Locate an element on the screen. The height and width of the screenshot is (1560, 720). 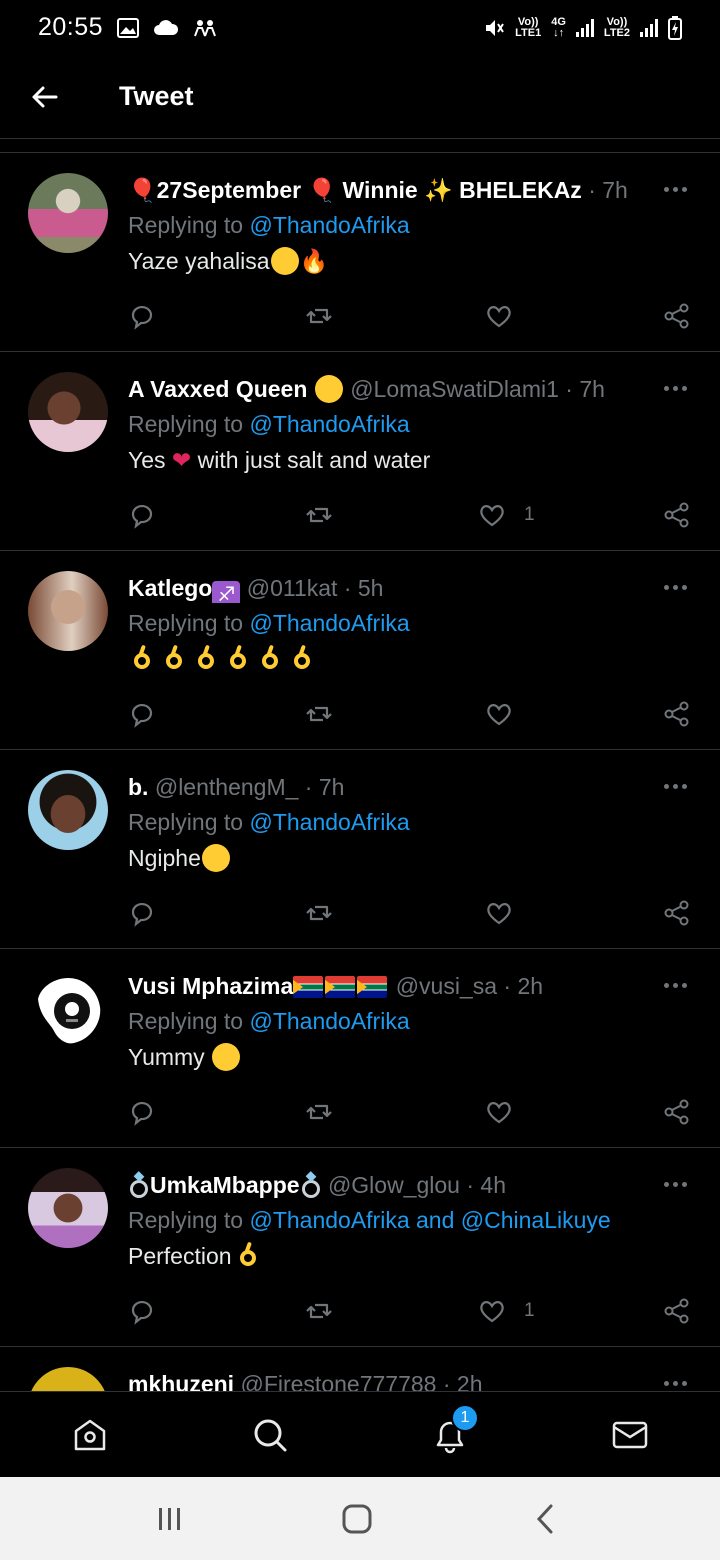
home-button is located at coordinates (357, 1518).